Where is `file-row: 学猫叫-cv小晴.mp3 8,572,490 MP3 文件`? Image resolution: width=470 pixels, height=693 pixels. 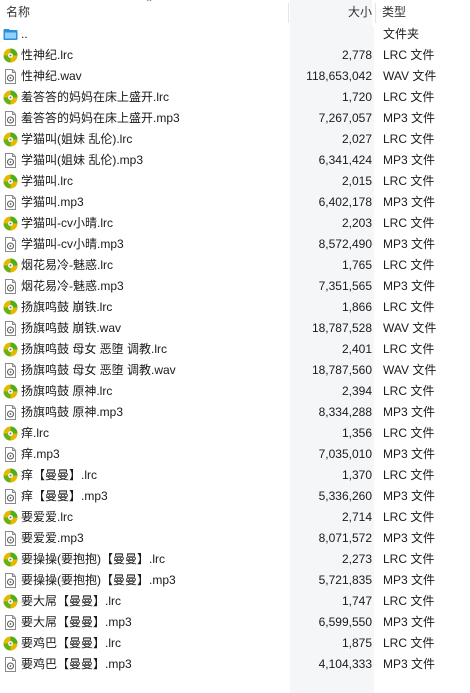
file-row: 学猫叫-cv小晴.mp3 8,572,490 MP3 文件 is located at coordinates (235, 244).